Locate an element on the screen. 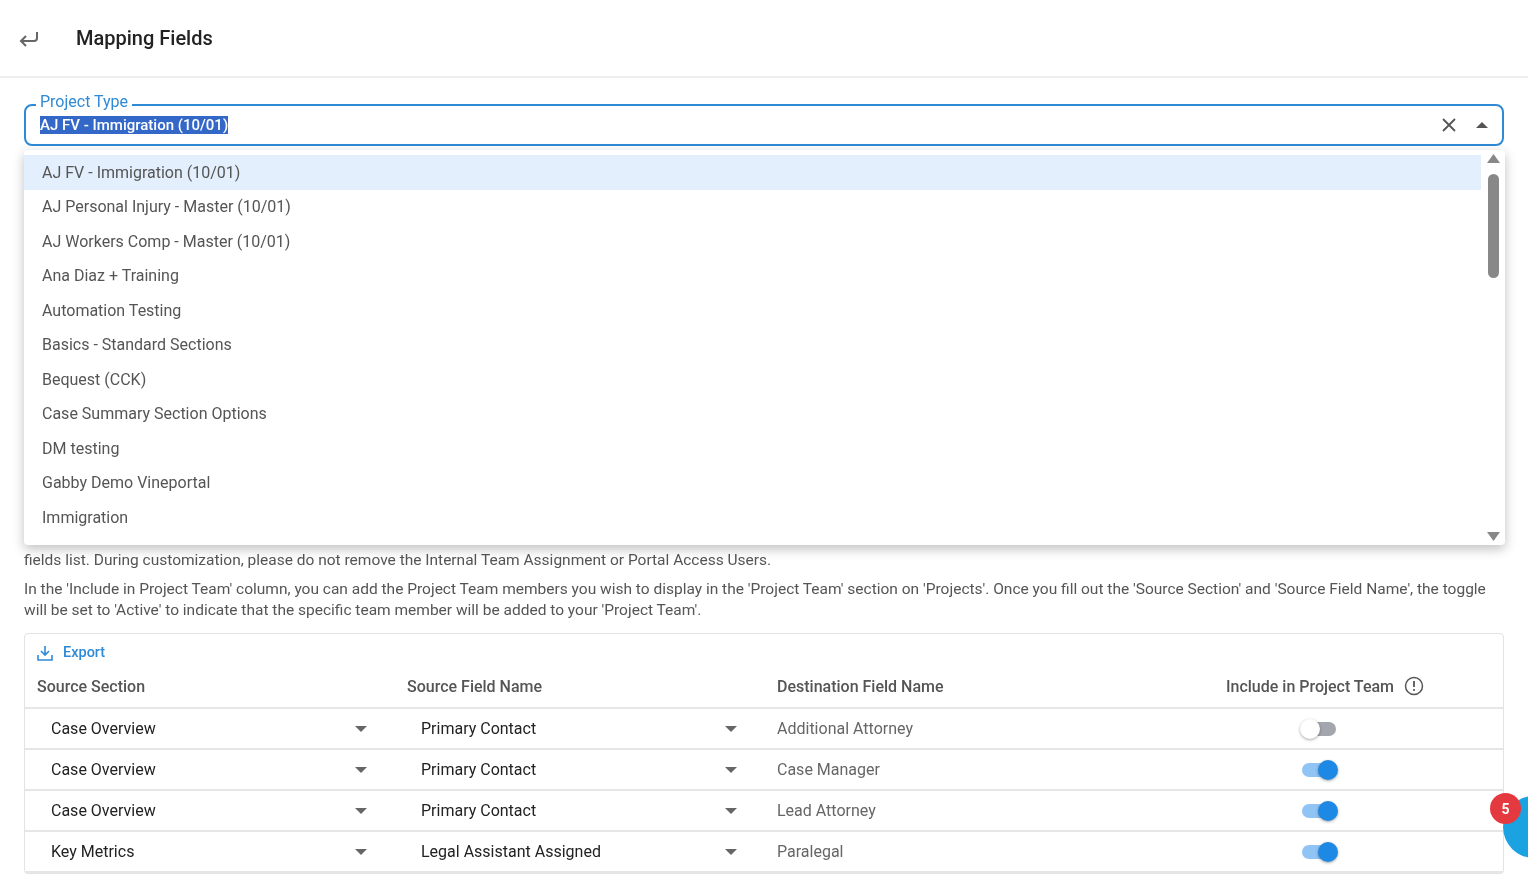 The image size is (1528, 894). column-header: Source Field Name is located at coordinates (475, 686).